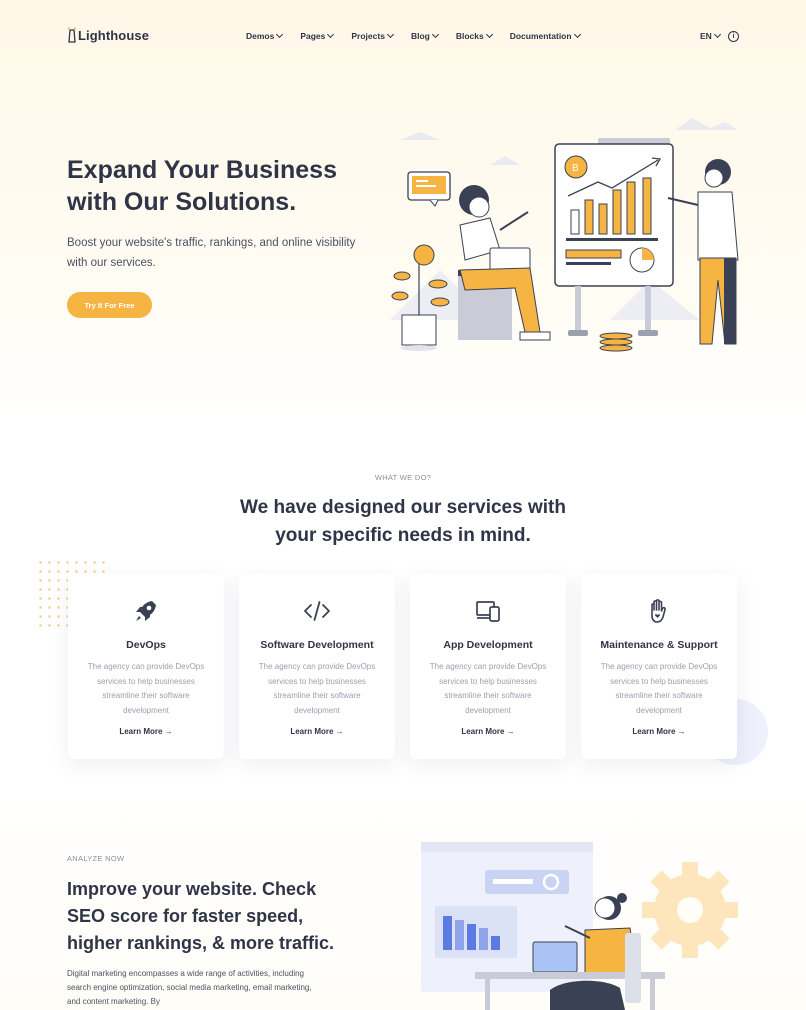 The image size is (806, 1010). I want to click on analyze-title-line: Improve your website. Check, so click(192, 889).